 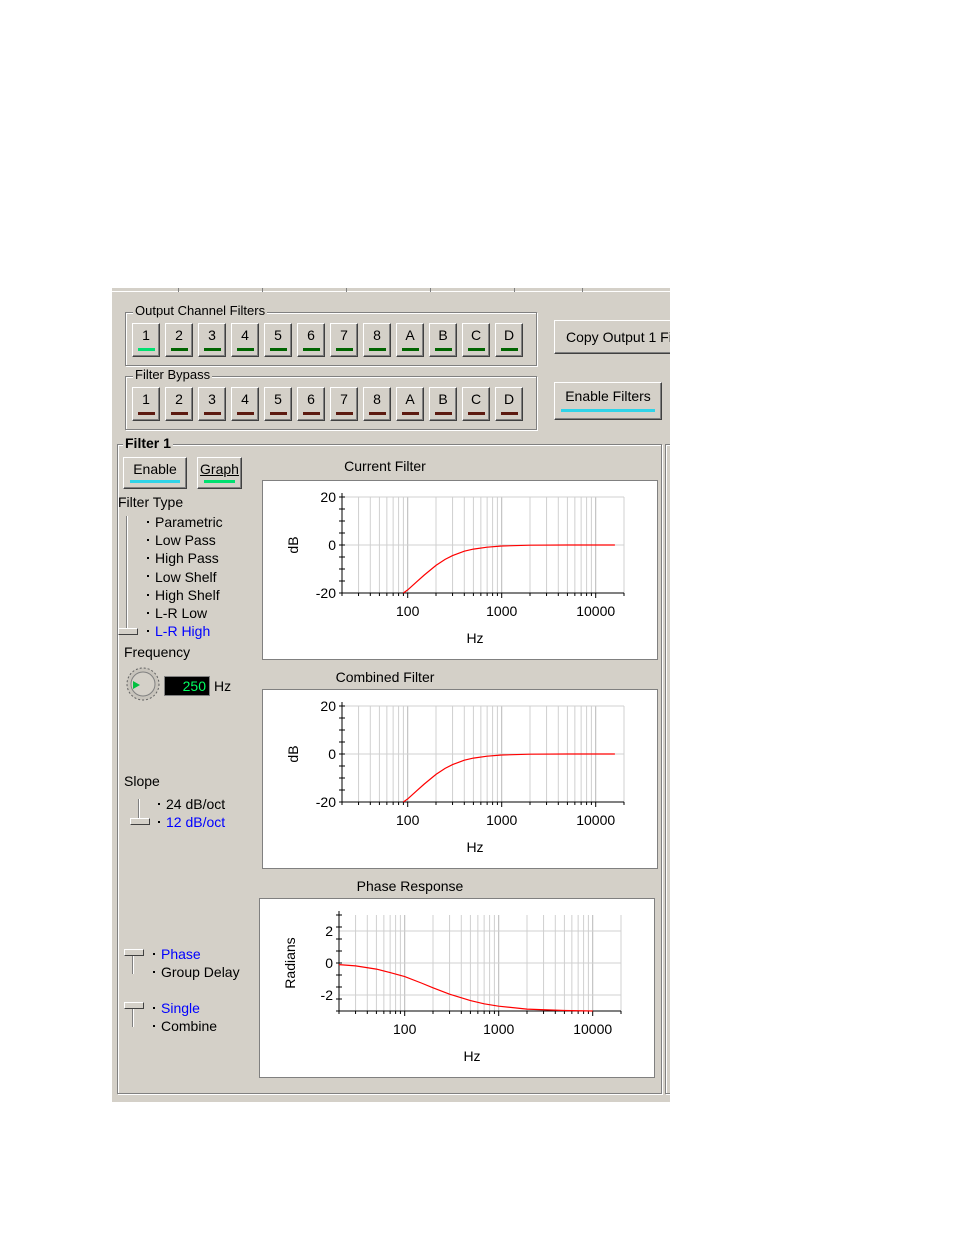 I want to click on display-mode-option-group-delay: Group Delay, so click(x=196, y=972).